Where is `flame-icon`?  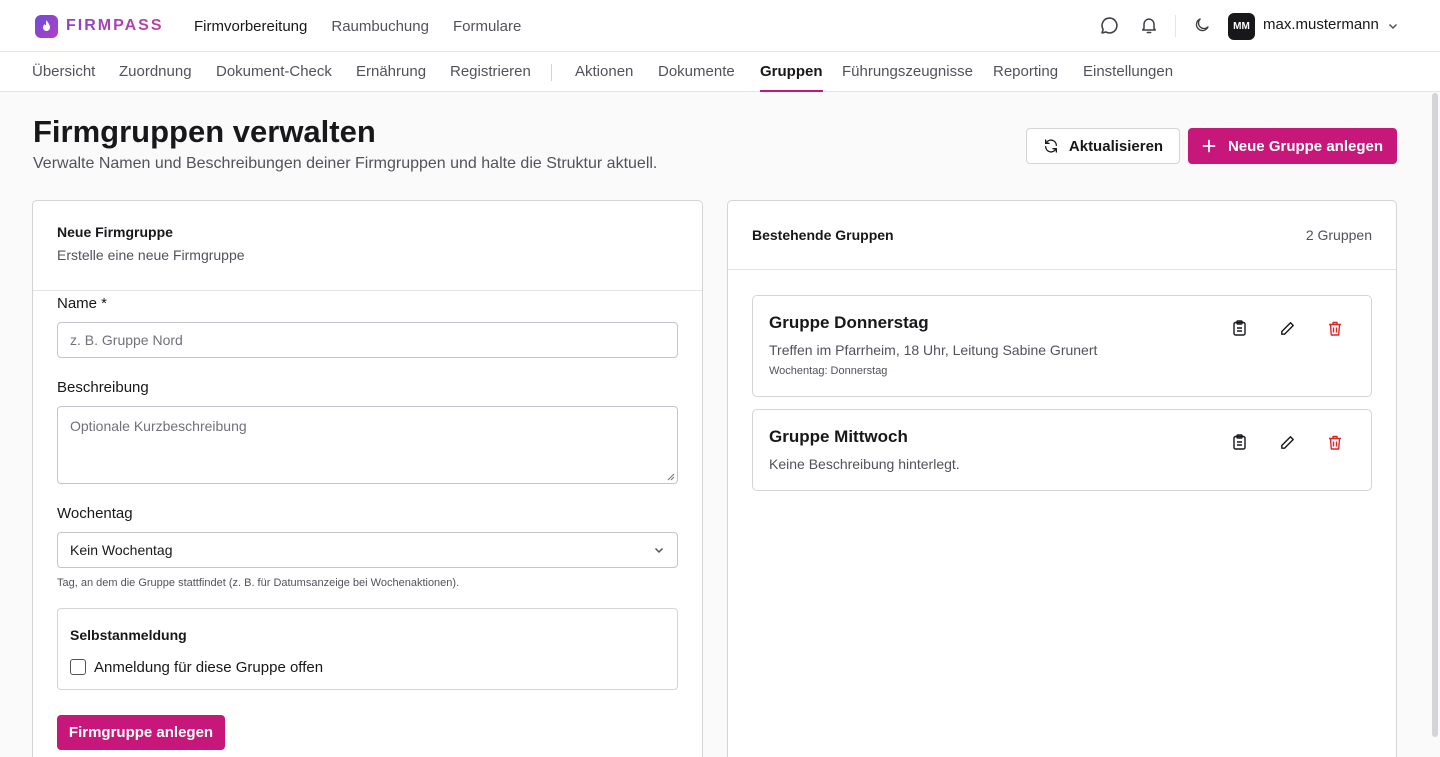
flame-icon is located at coordinates (46, 26).